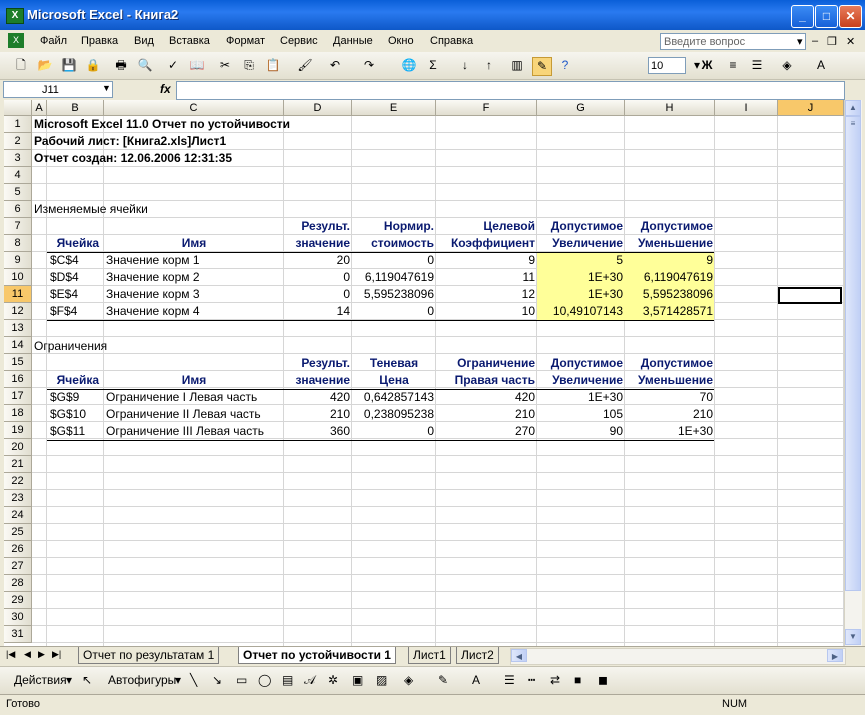 This screenshot has width=865, height=715. What do you see at coordinates (409, 65) in the screenshot?
I see `hyperlink-icon: 🌐` at bounding box center [409, 65].